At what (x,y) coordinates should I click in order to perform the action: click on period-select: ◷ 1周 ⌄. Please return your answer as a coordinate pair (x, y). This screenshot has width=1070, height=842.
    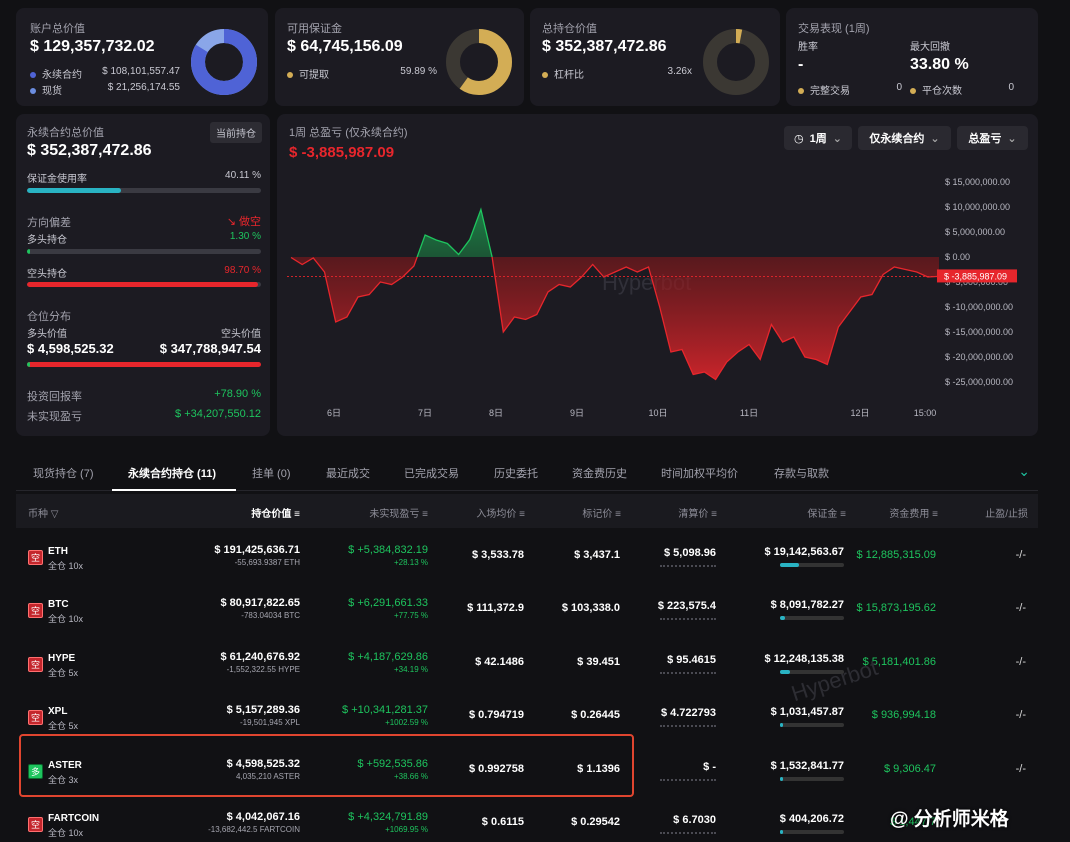
    Looking at the image, I should click on (818, 138).